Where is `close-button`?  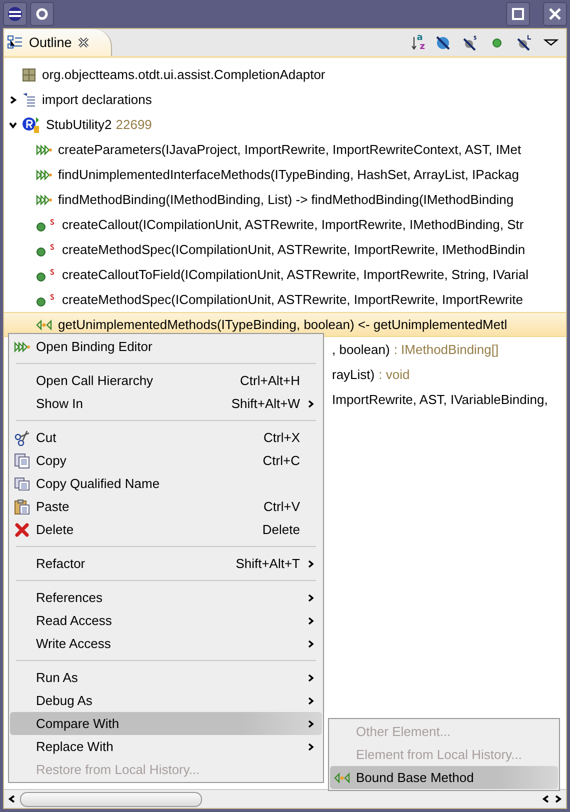
close-button is located at coordinates (555, 14).